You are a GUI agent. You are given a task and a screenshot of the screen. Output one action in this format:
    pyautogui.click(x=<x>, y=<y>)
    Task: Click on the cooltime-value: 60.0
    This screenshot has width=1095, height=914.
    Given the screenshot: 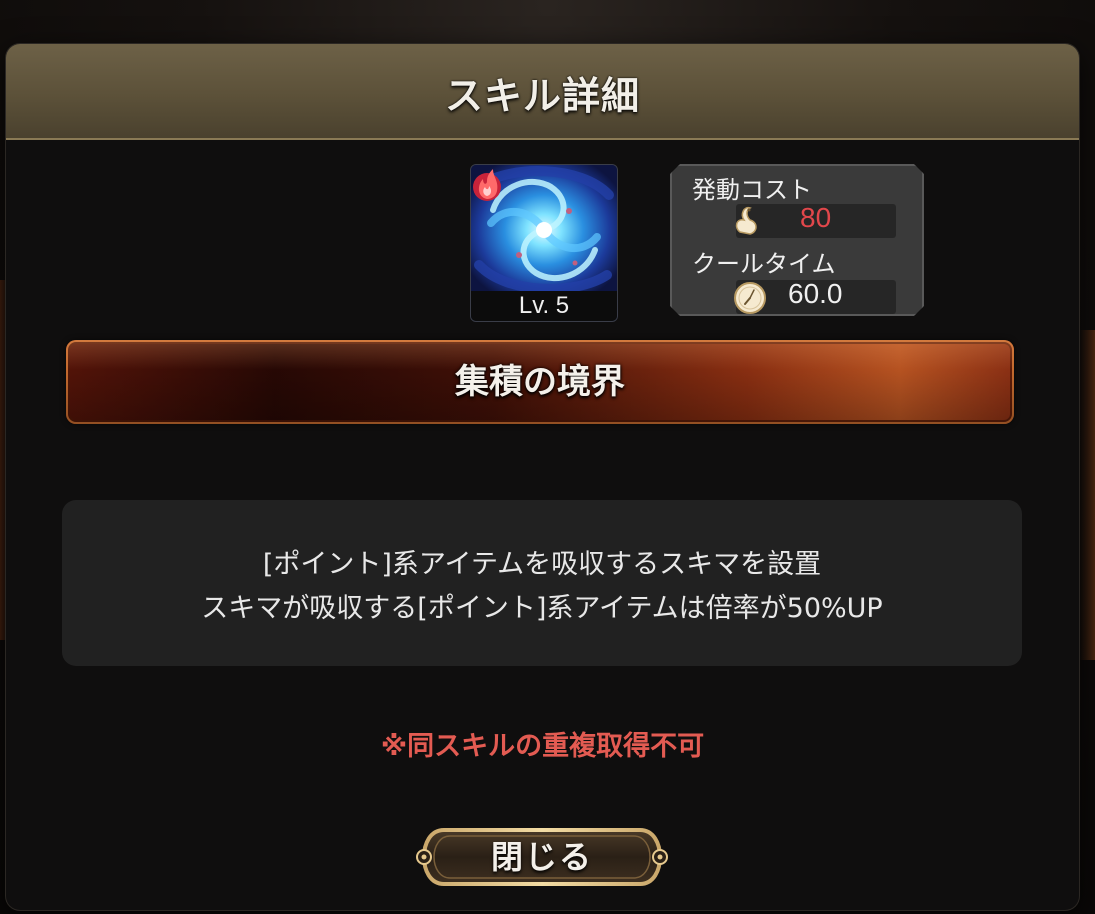 What is the action you would take?
    pyautogui.click(x=815, y=293)
    